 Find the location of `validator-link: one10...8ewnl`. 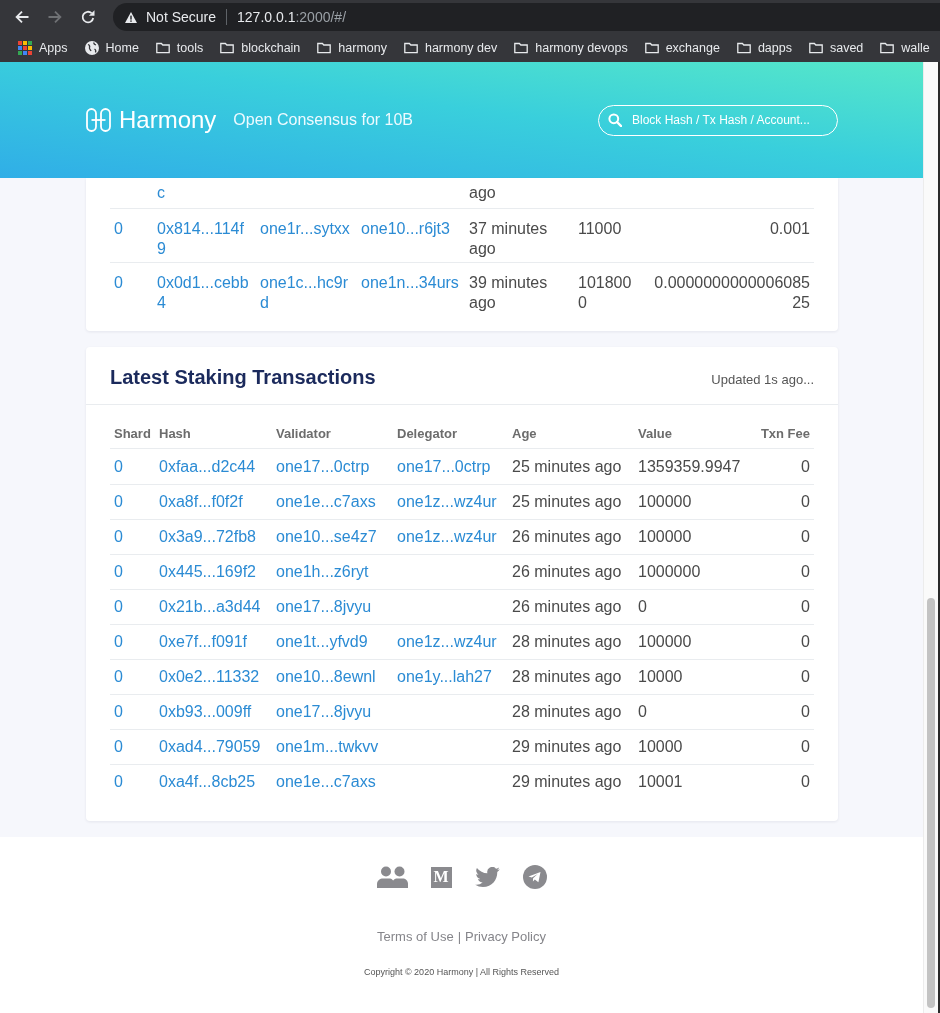

validator-link: one10...8ewnl is located at coordinates (336, 677).